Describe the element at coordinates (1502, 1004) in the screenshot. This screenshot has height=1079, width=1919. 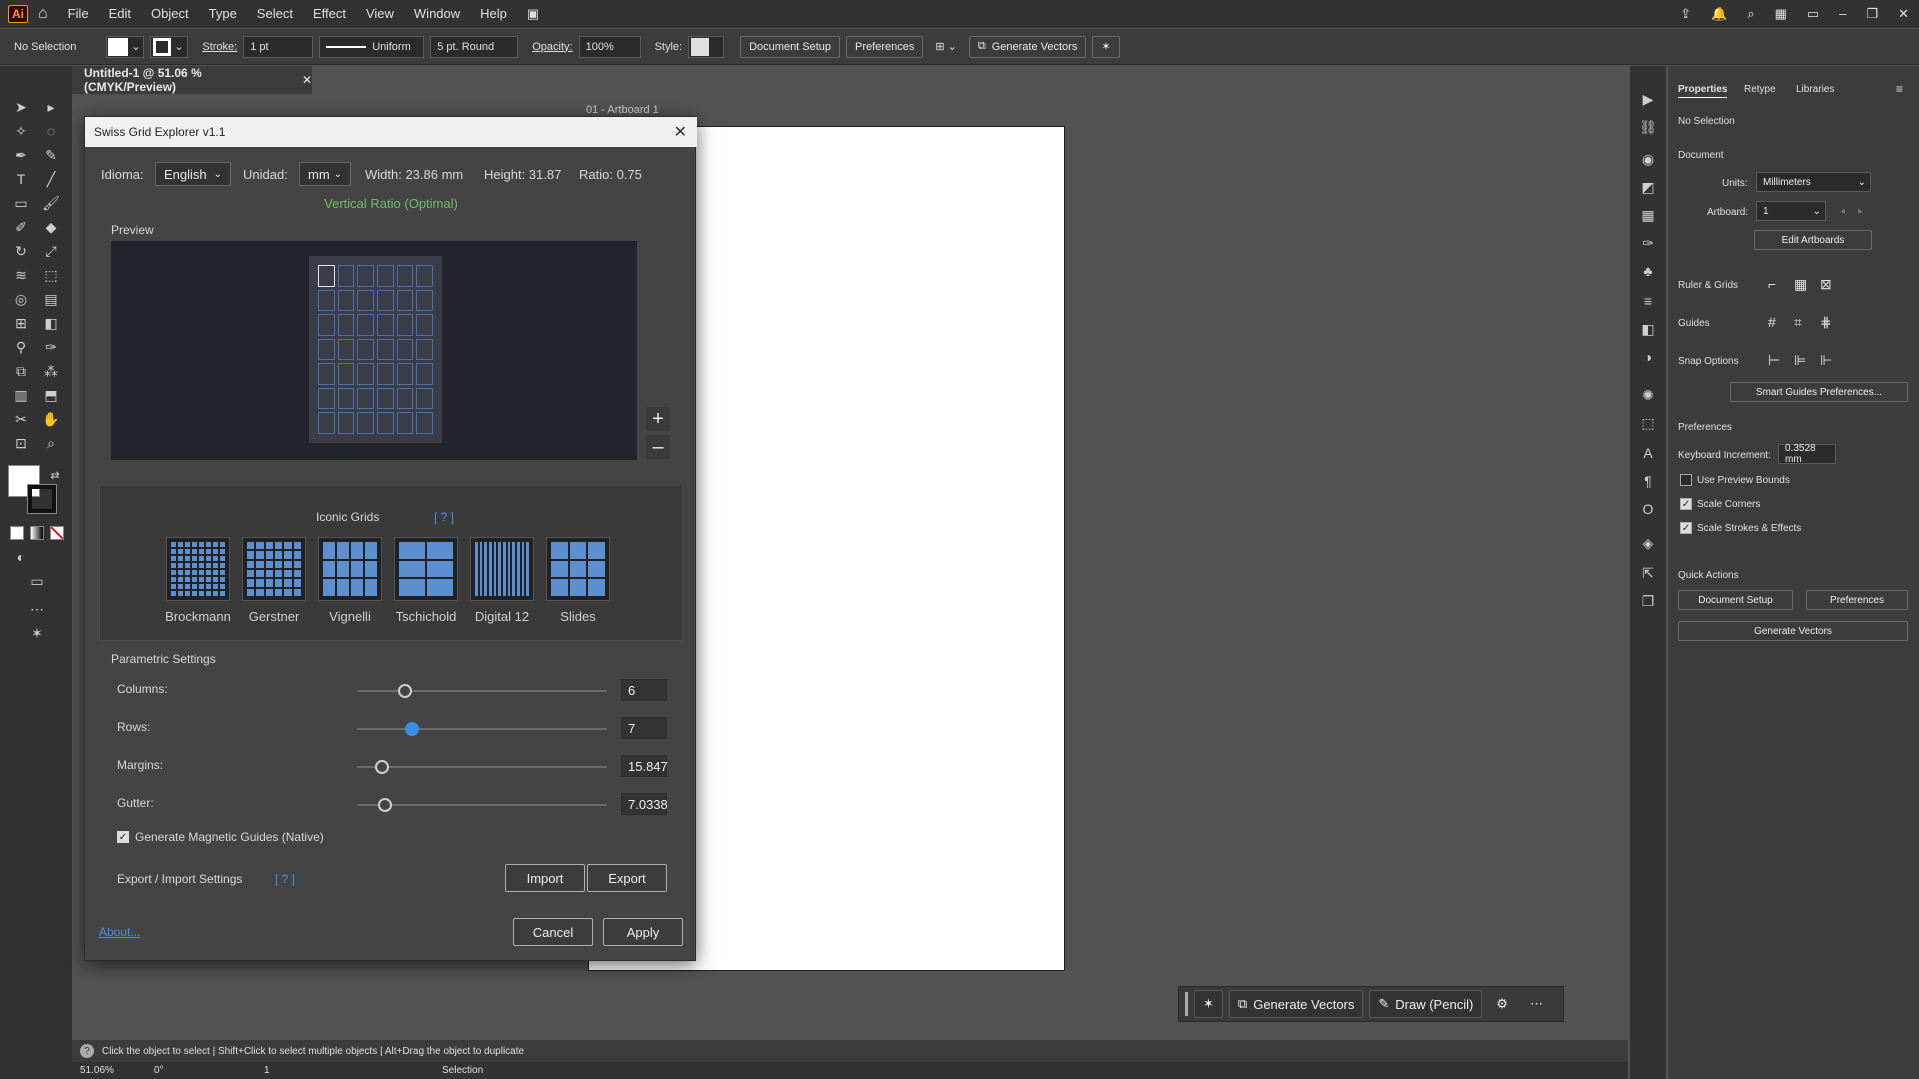
I see `task-settings-icon: ⚙` at that location.